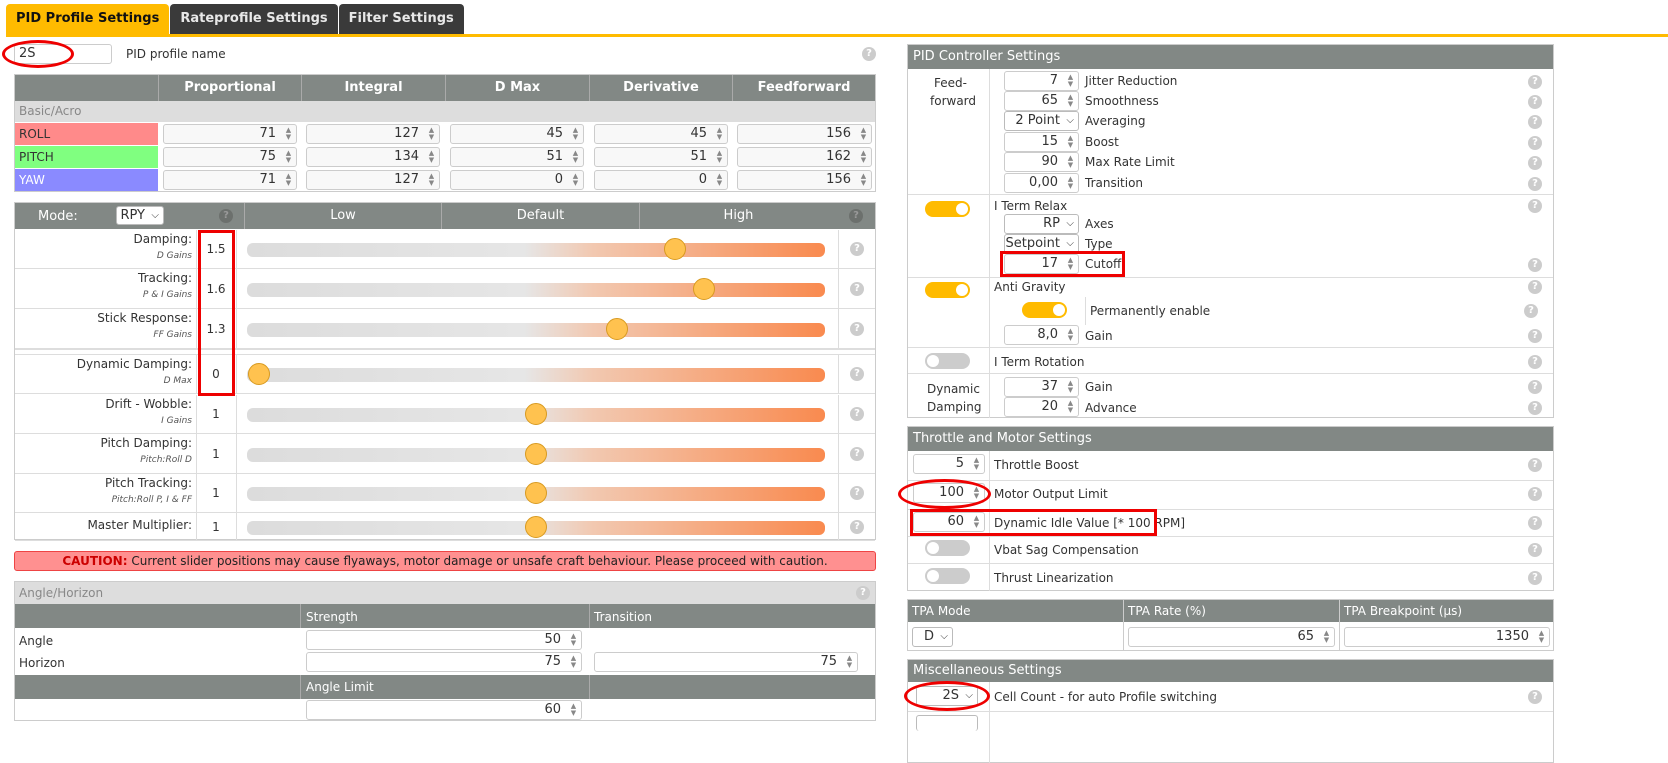 This screenshot has height=763, width=1668. Describe the element at coordinates (444, 640) in the screenshot. I see `angle-strength-input: 50 ▲ ▼` at that location.